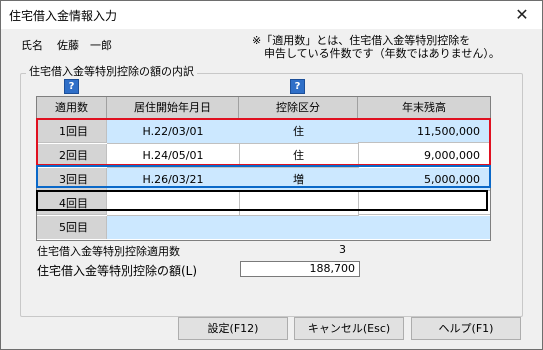 The width and height of the screenshot is (543, 350). What do you see at coordinates (424, 108) in the screenshot?
I see `column-header: 年末残高` at bounding box center [424, 108].